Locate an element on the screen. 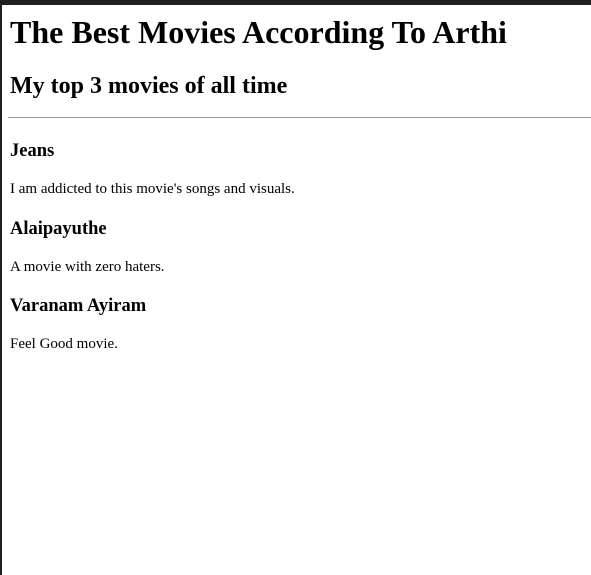 Image resolution: width=591 pixels, height=575 pixels. movie-description-alaipayuthe: A movie with zero haters. is located at coordinates (87, 267).